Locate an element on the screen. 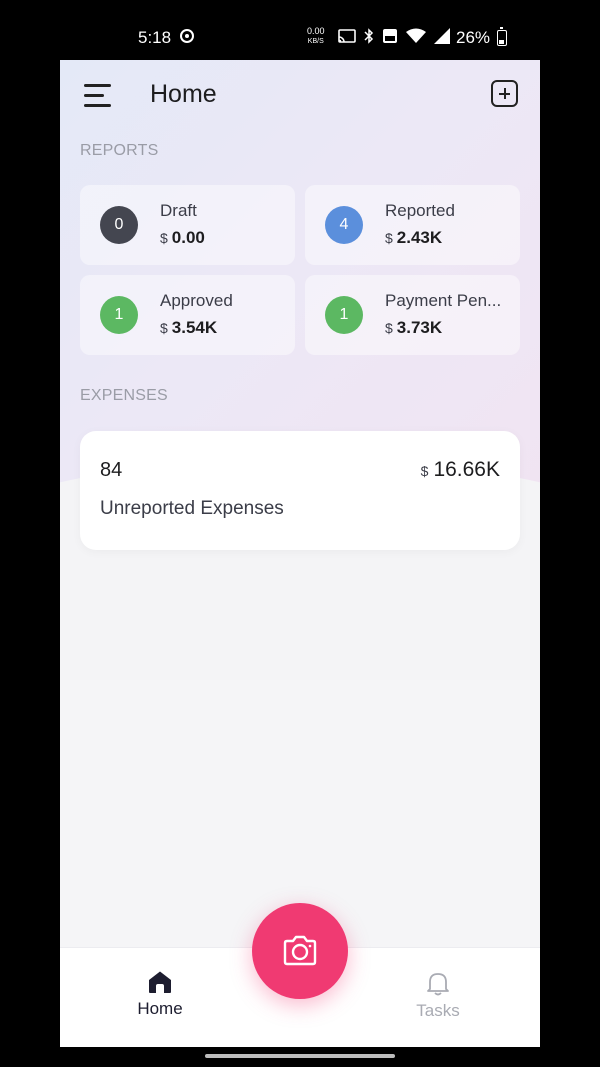 The height and width of the screenshot is (1067, 600). report-card-amount: $2.43K is located at coordinates (413, 238).